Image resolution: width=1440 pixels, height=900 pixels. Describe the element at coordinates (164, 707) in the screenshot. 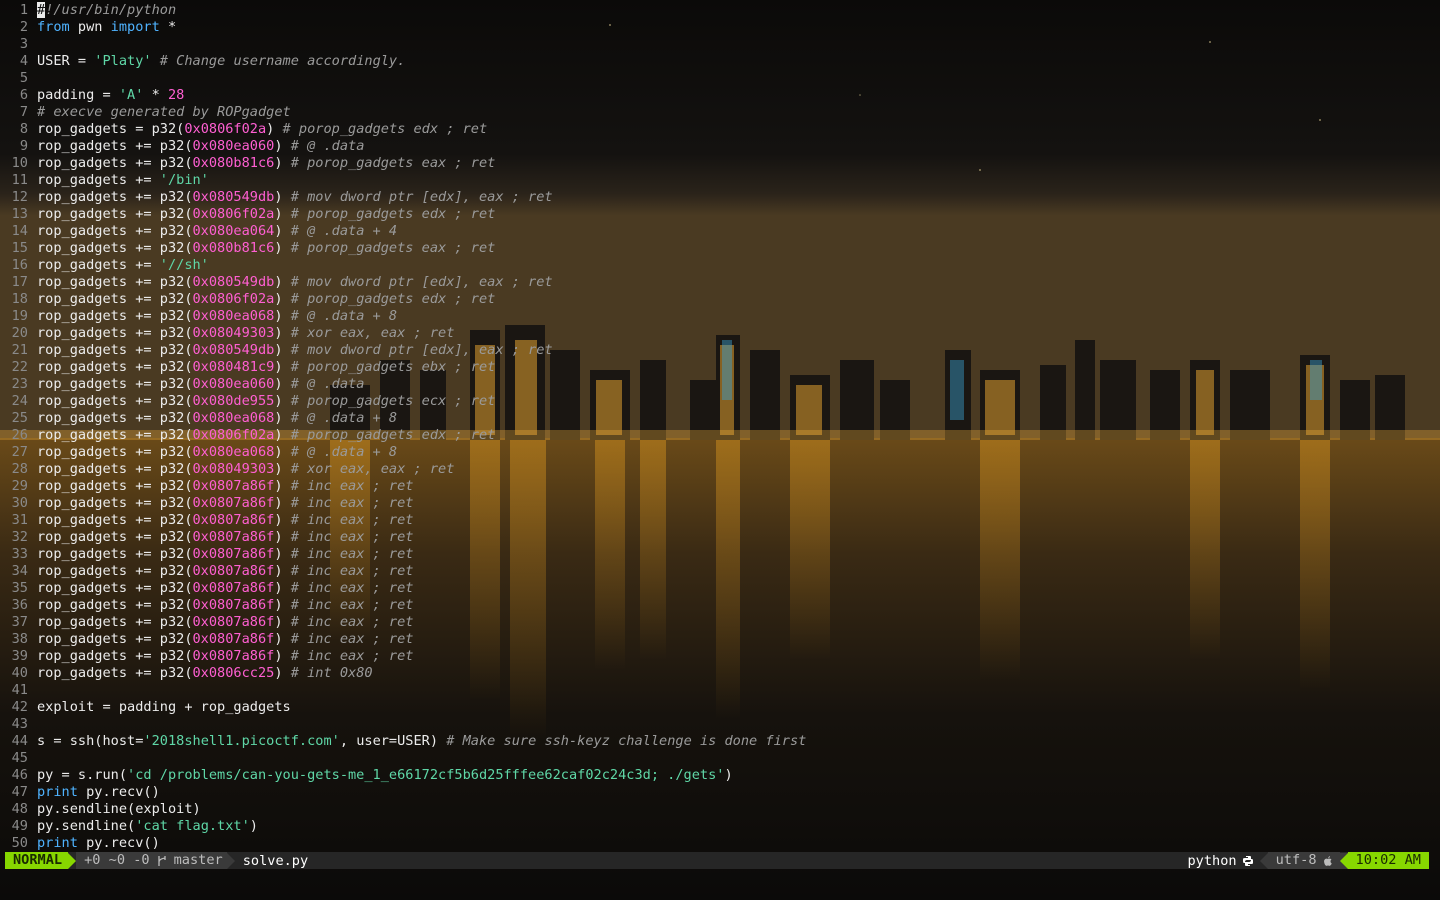

I see `code-token: exploit = padding + rop_gadgets` at that location.